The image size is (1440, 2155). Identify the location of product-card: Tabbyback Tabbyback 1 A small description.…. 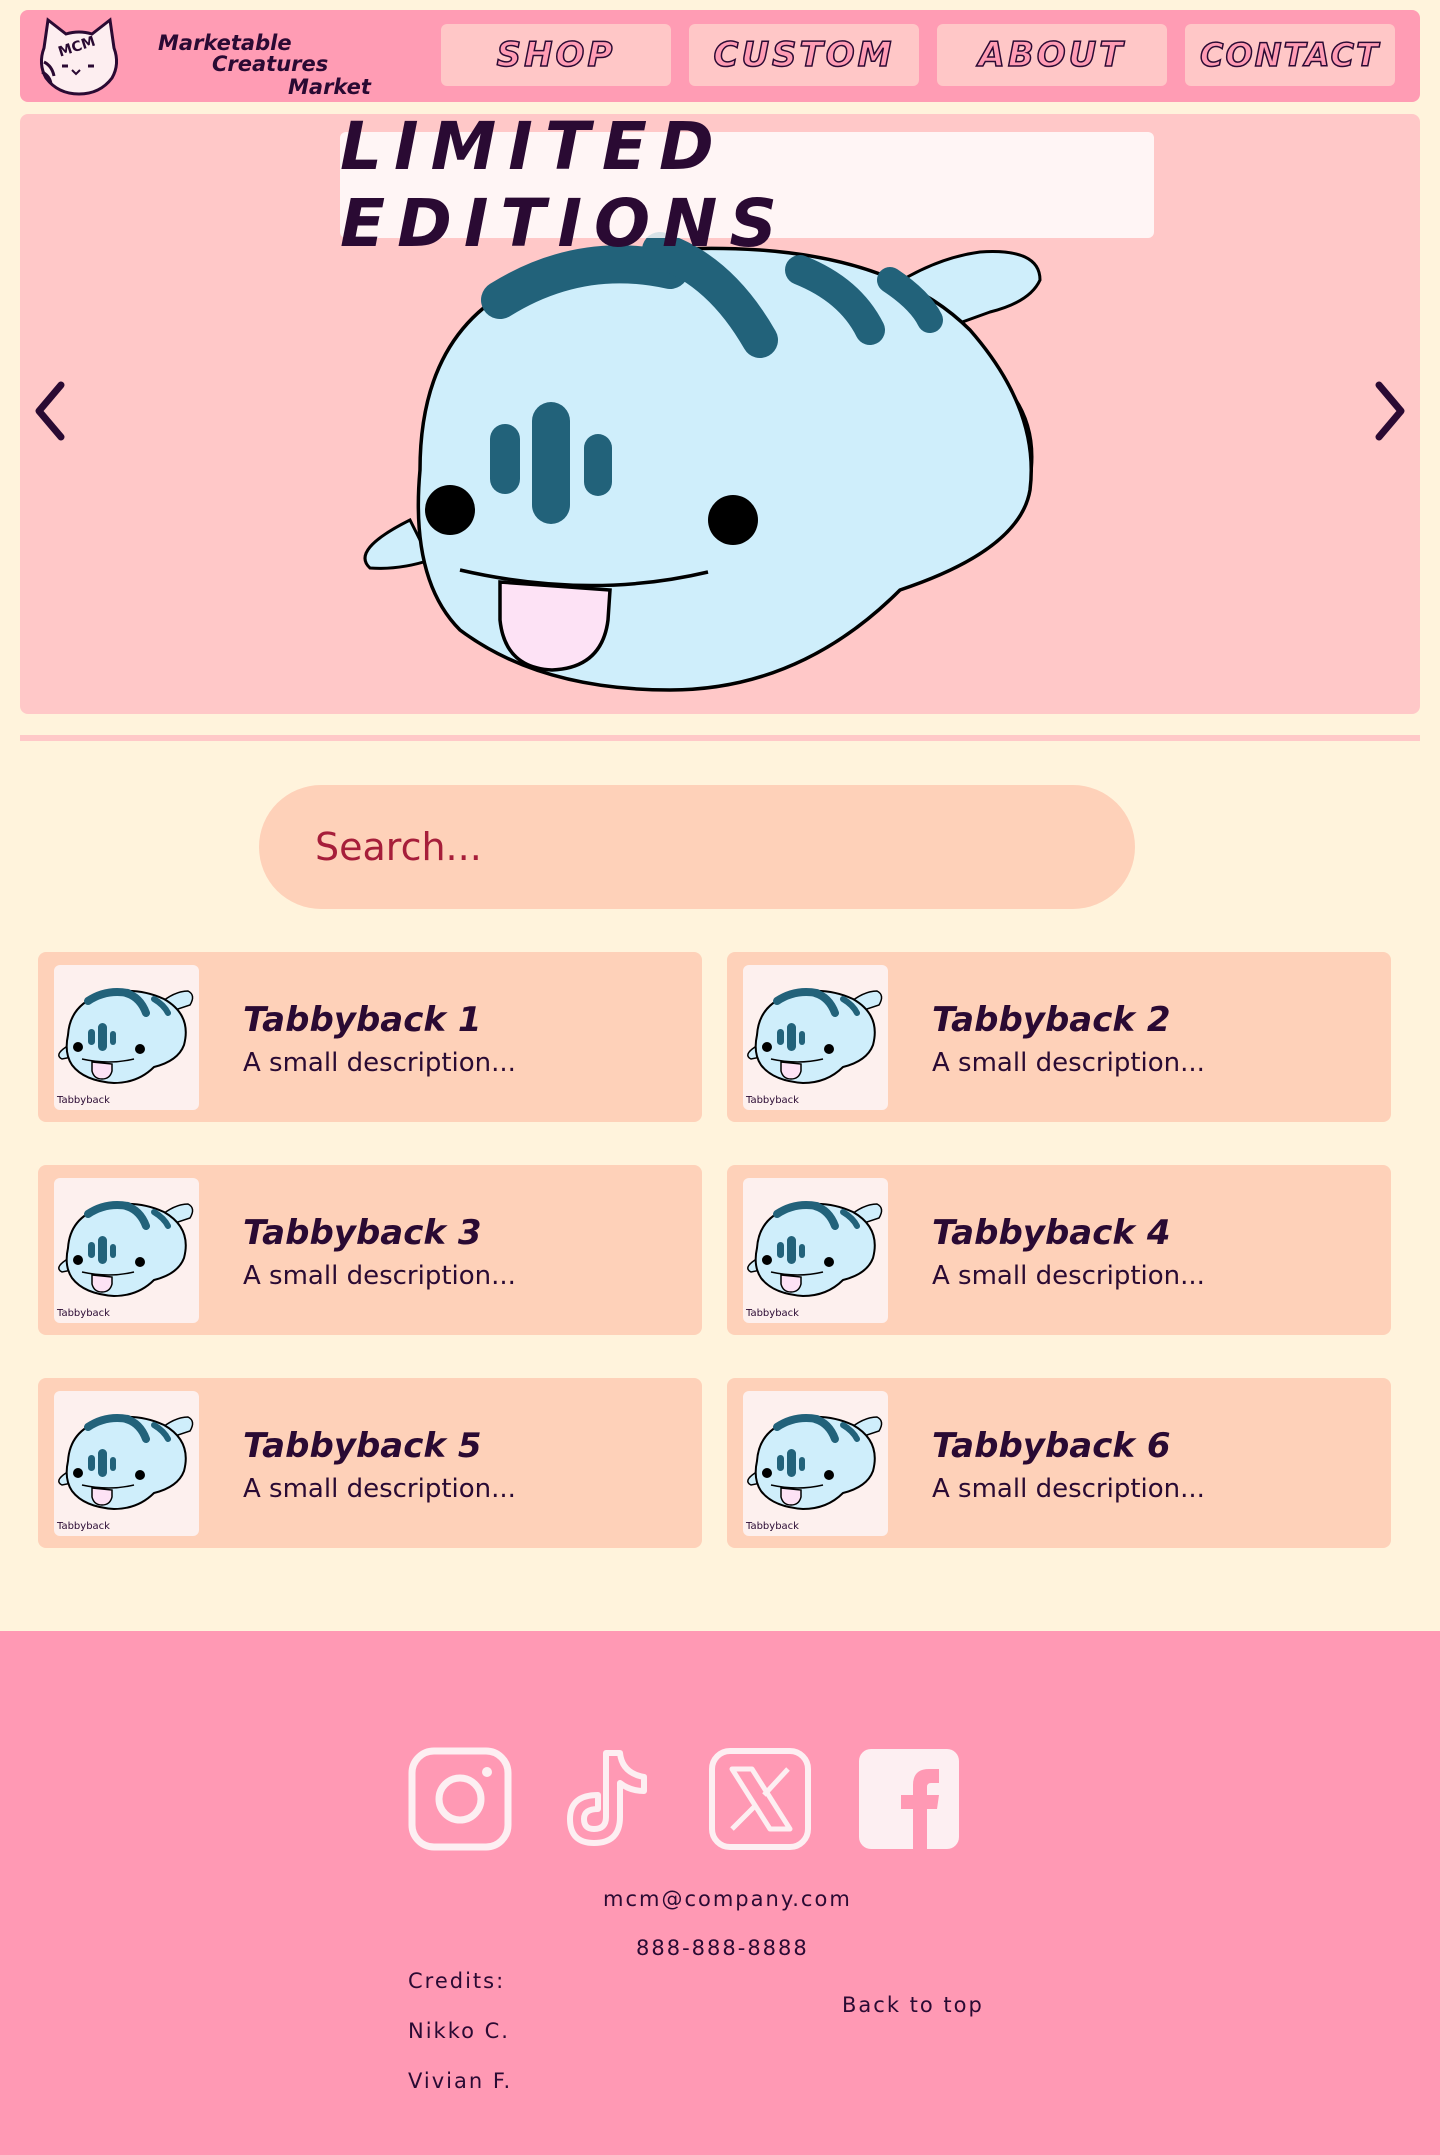
(370, 1037).